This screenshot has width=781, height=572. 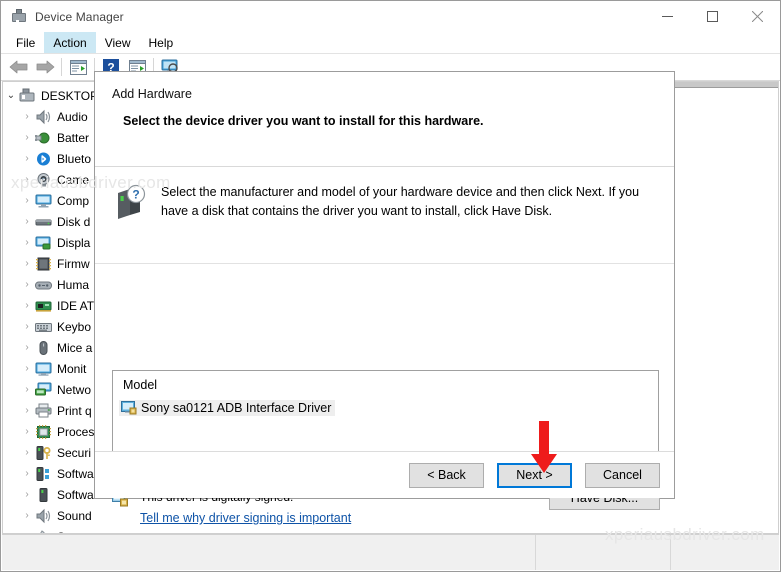 What do you see at coordinates (161, 42) in the screenshot?
I see `menu-help: Help` at bounding box center [161, 42].